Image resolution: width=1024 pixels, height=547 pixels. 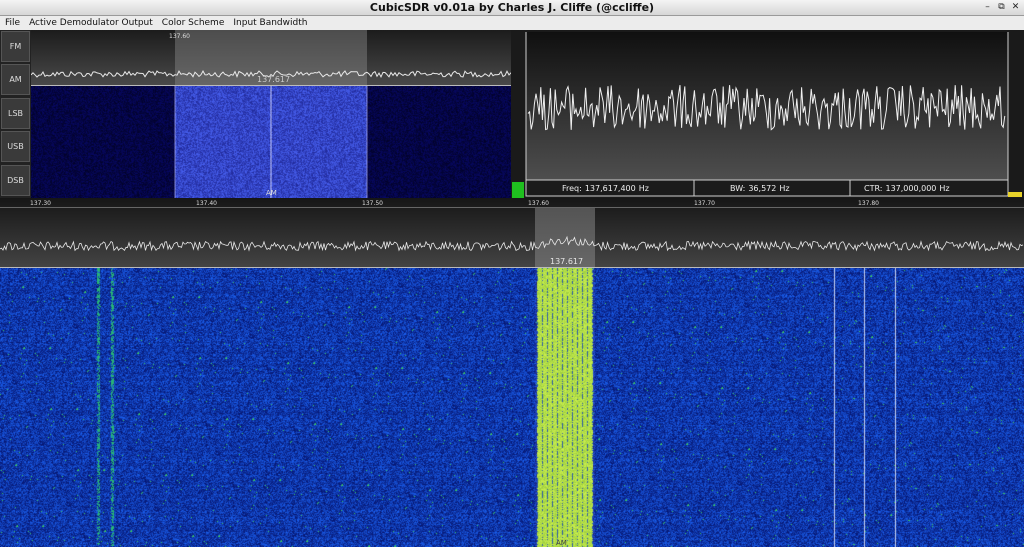 What do you see at coordinates (784, 188) in the screenshot?
I see `readout-bw-unit: Hz` at bounding box center [784, 188].